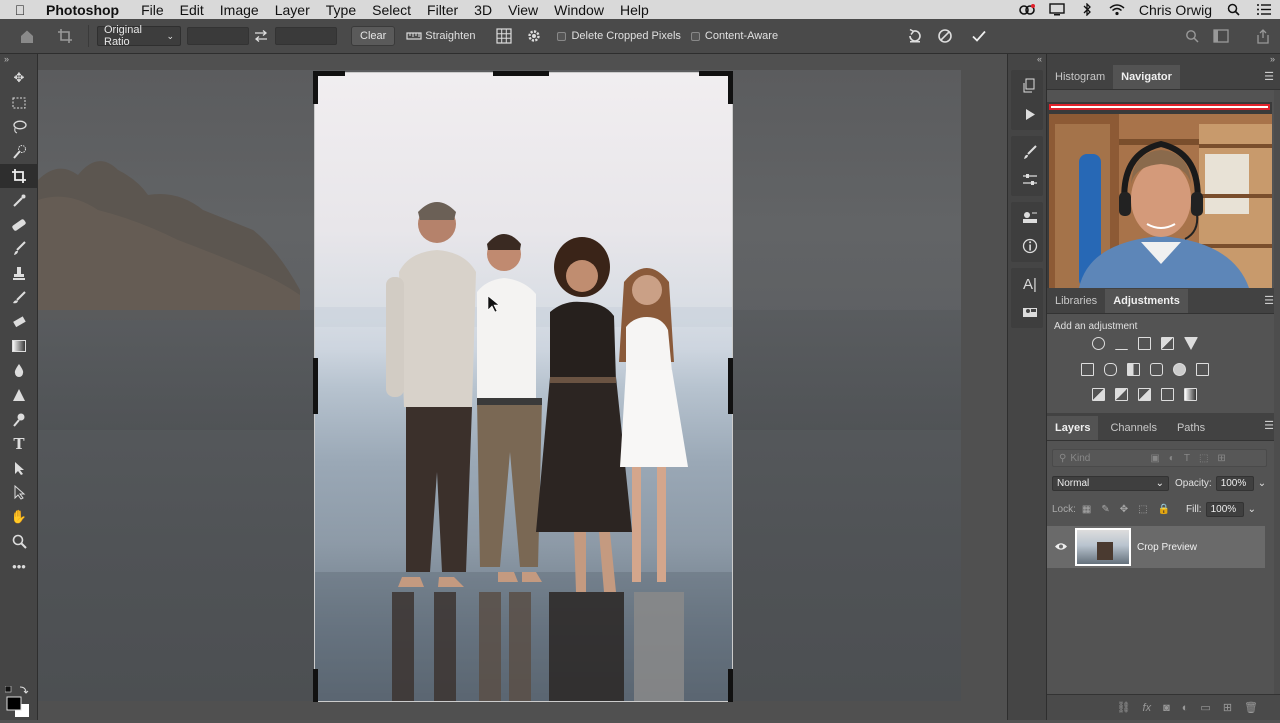  I want to click on menu-app-name: Photoshop, so click(86, 10).